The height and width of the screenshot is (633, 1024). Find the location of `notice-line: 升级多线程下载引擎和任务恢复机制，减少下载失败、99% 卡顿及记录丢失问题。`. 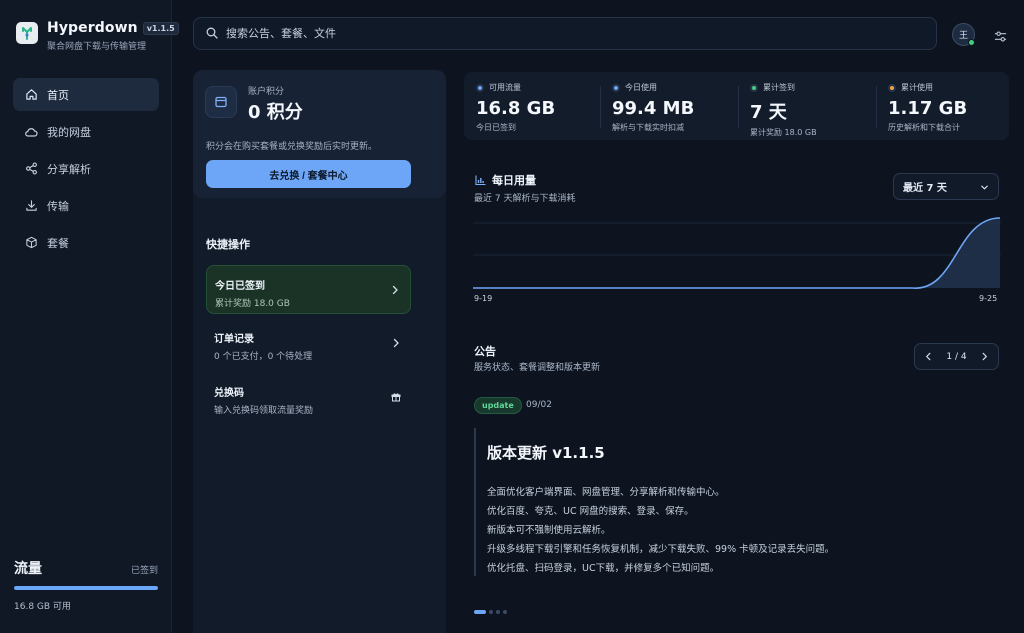

notice-line: 升级多线程下载引擎和任务恢复机制，减少下载失败、99% 卡顿及记录丢失问题。 is located at coordinates (661, 549).